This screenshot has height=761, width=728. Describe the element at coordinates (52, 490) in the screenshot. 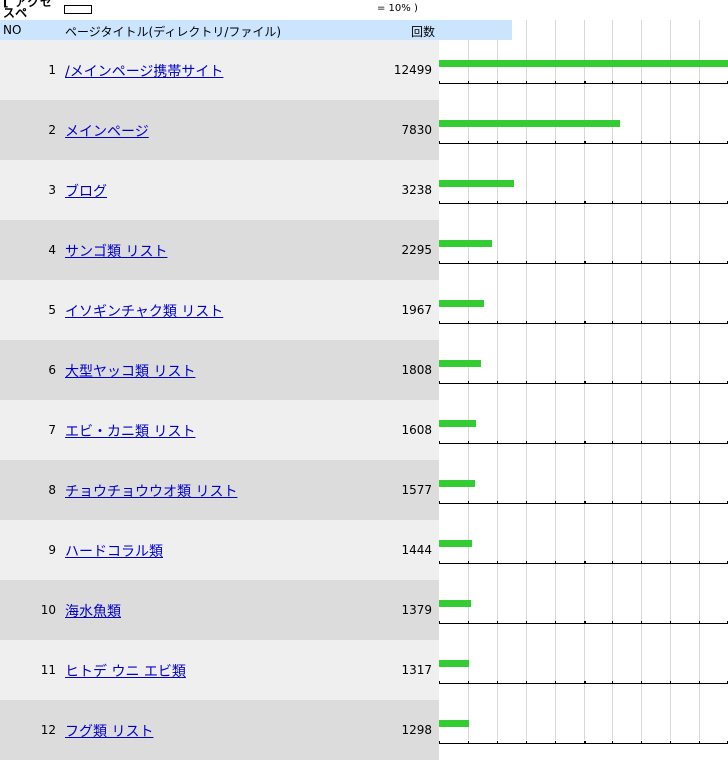

I see `row-number: 8` at that location.